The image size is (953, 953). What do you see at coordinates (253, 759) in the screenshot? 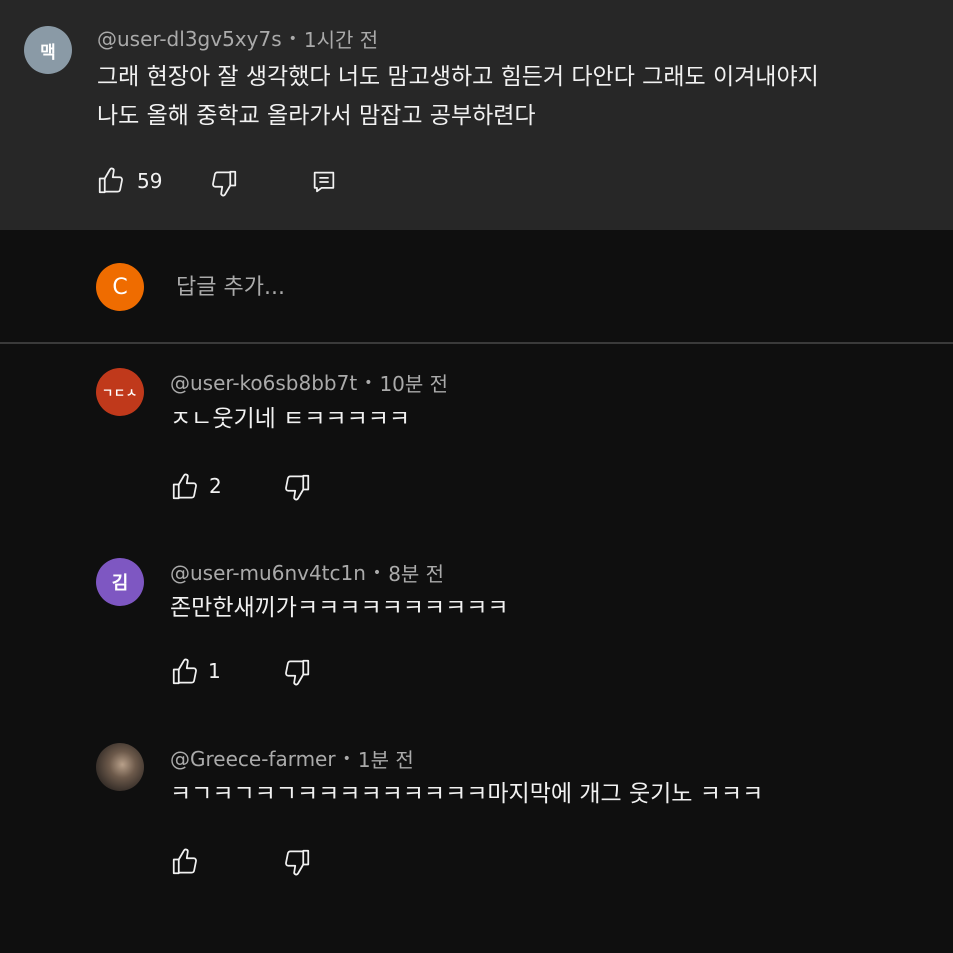
I see `comment-author: @Greece-farmer` at bounding box center [253, 759].